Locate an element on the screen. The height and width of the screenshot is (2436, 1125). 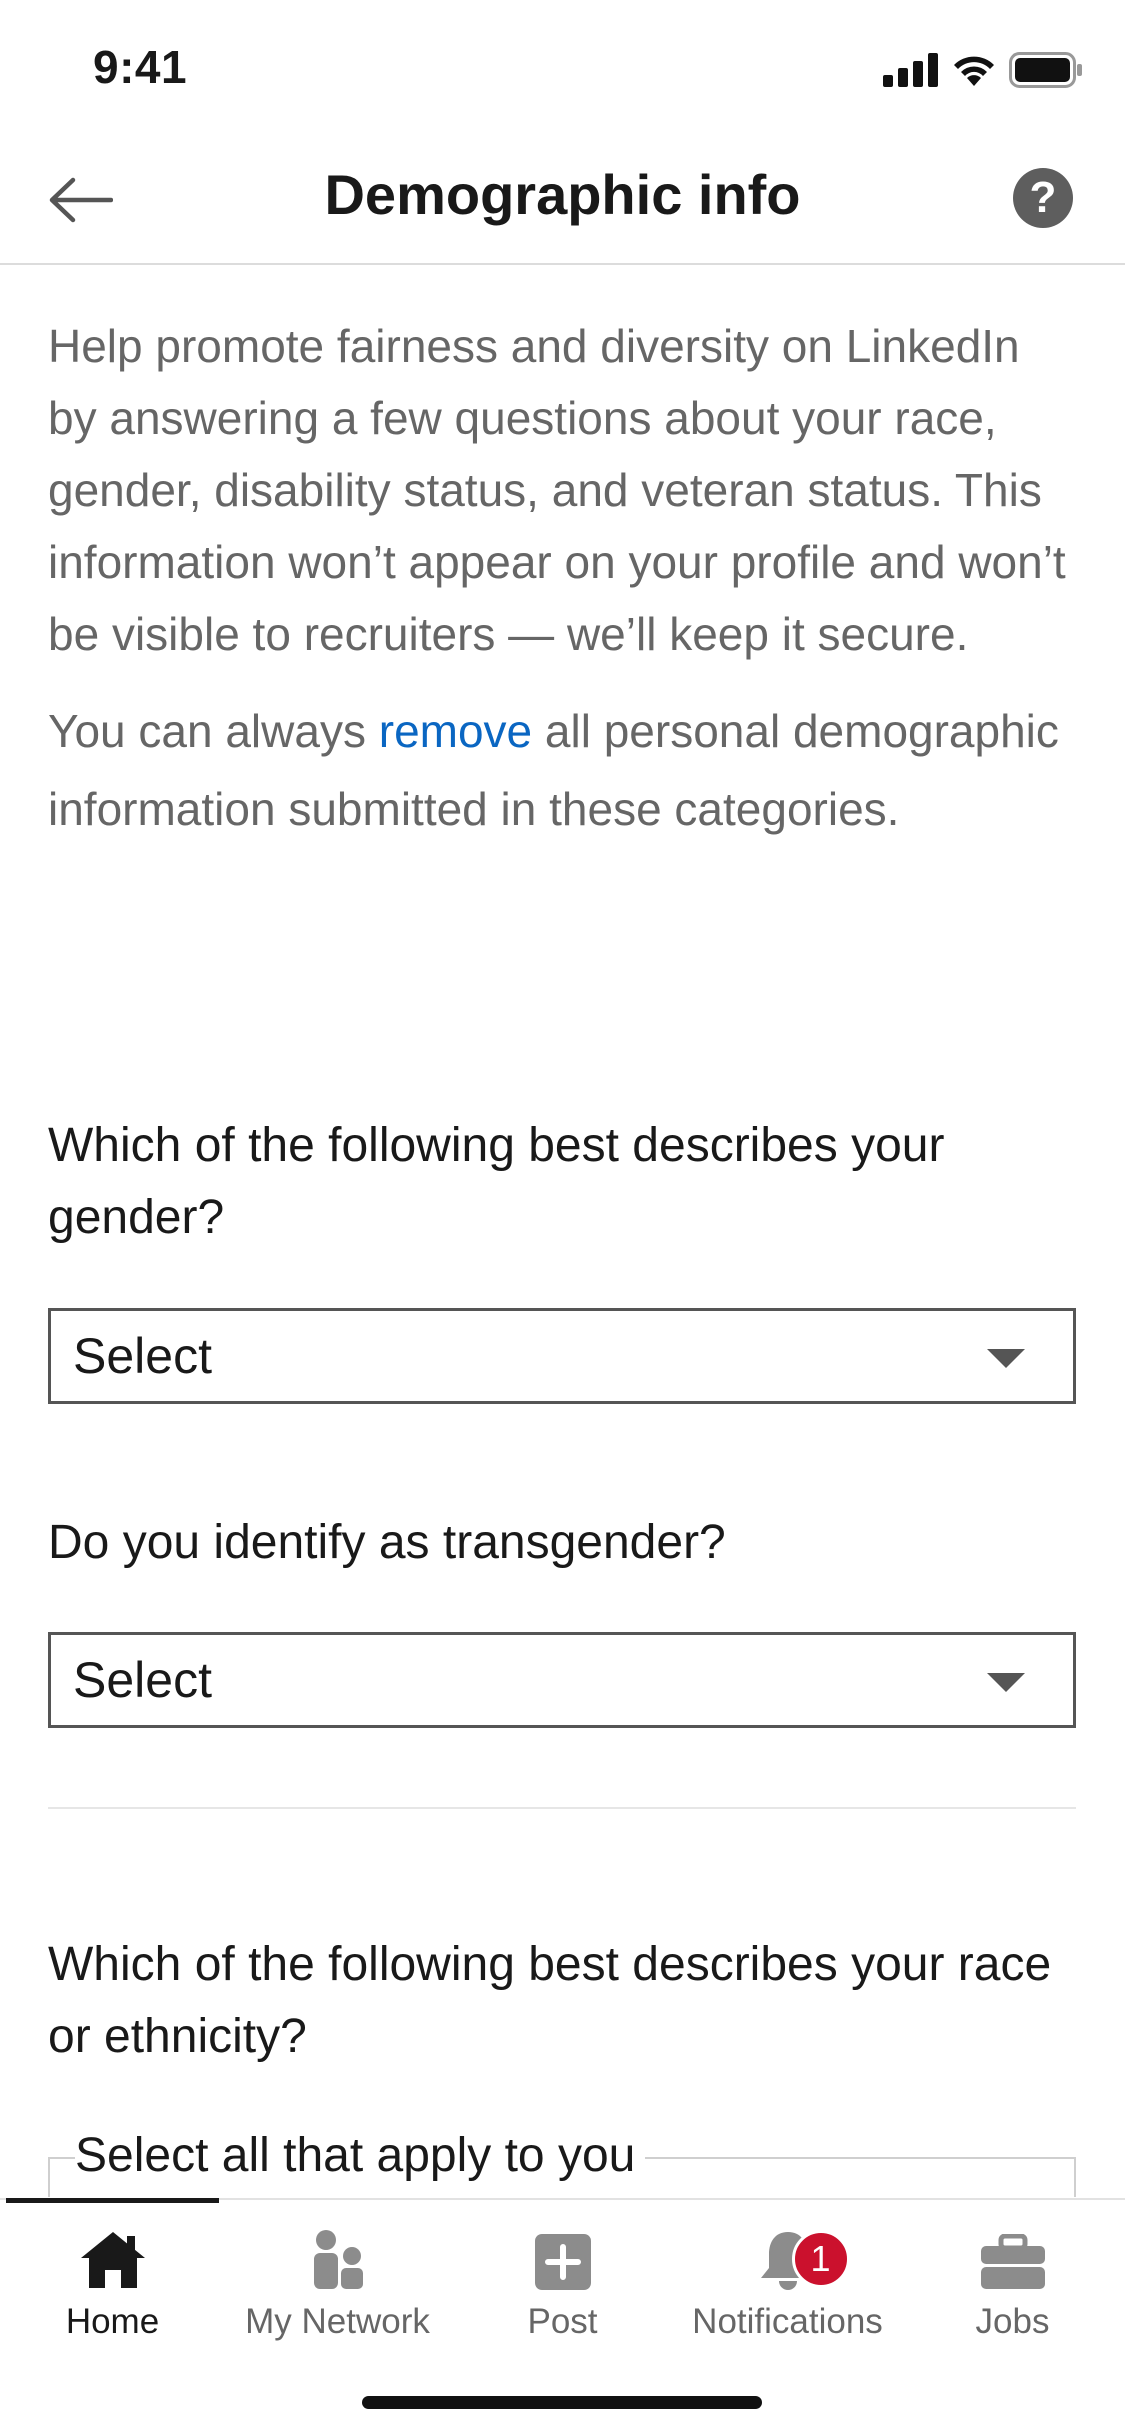
tab-post-label: Post is located at coordinates (562, 2321).